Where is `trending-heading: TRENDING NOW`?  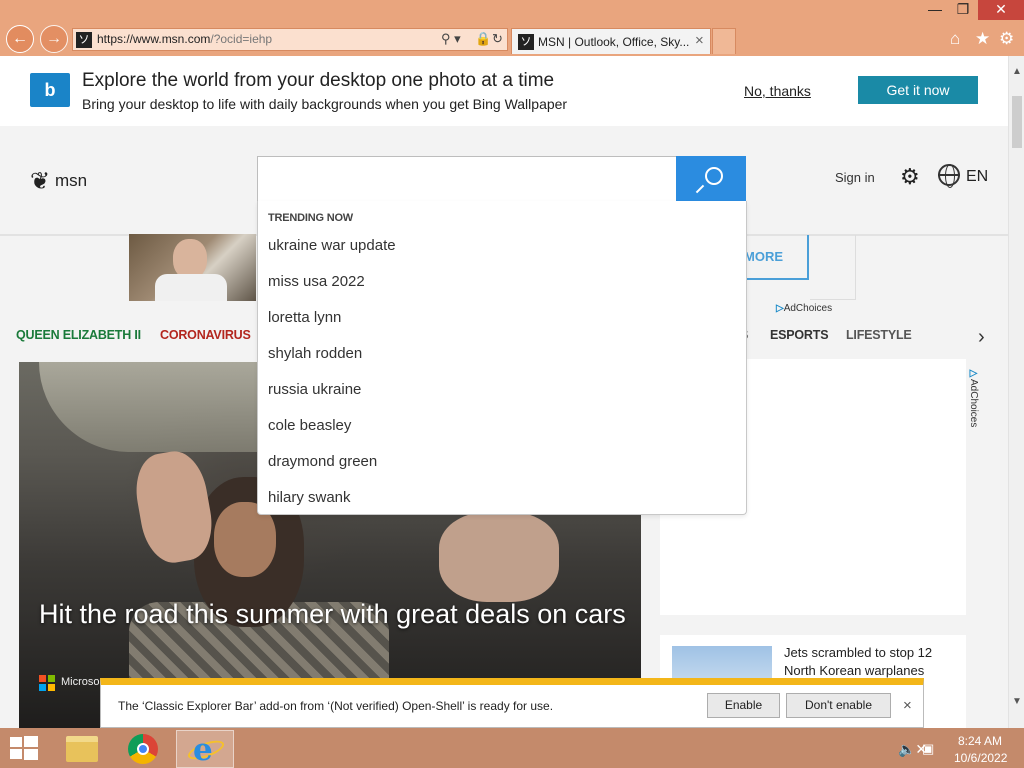 trending-heading: TRENDING NOW is located at coordinates (310, 218).